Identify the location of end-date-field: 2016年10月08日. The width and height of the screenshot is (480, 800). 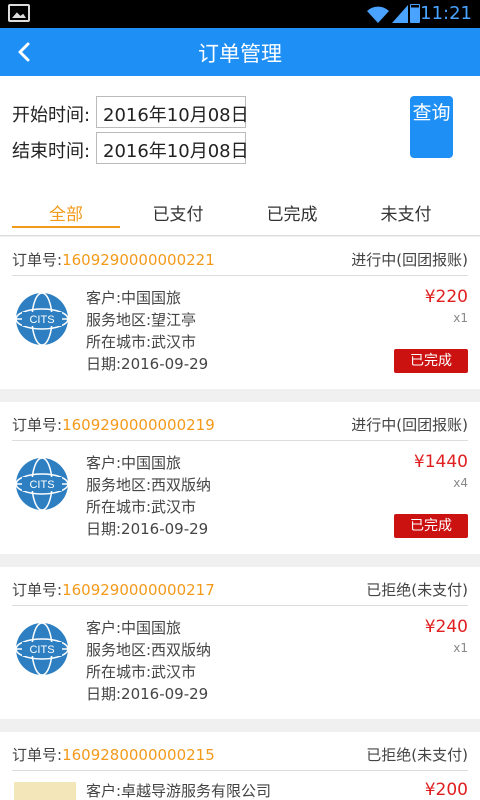
(172, 148).